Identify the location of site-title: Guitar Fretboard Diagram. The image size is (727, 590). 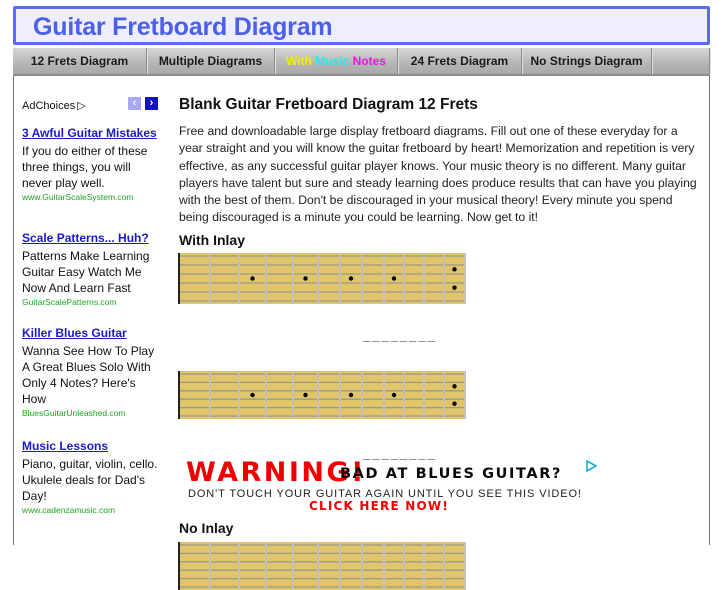
(183, 27).